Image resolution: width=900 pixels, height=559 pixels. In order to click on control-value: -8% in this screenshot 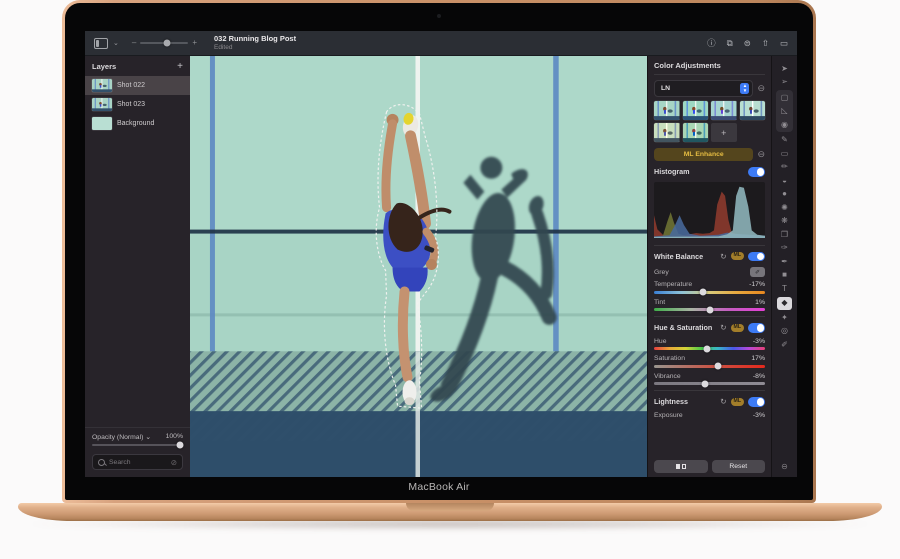, I will do `click(758, 376)`.